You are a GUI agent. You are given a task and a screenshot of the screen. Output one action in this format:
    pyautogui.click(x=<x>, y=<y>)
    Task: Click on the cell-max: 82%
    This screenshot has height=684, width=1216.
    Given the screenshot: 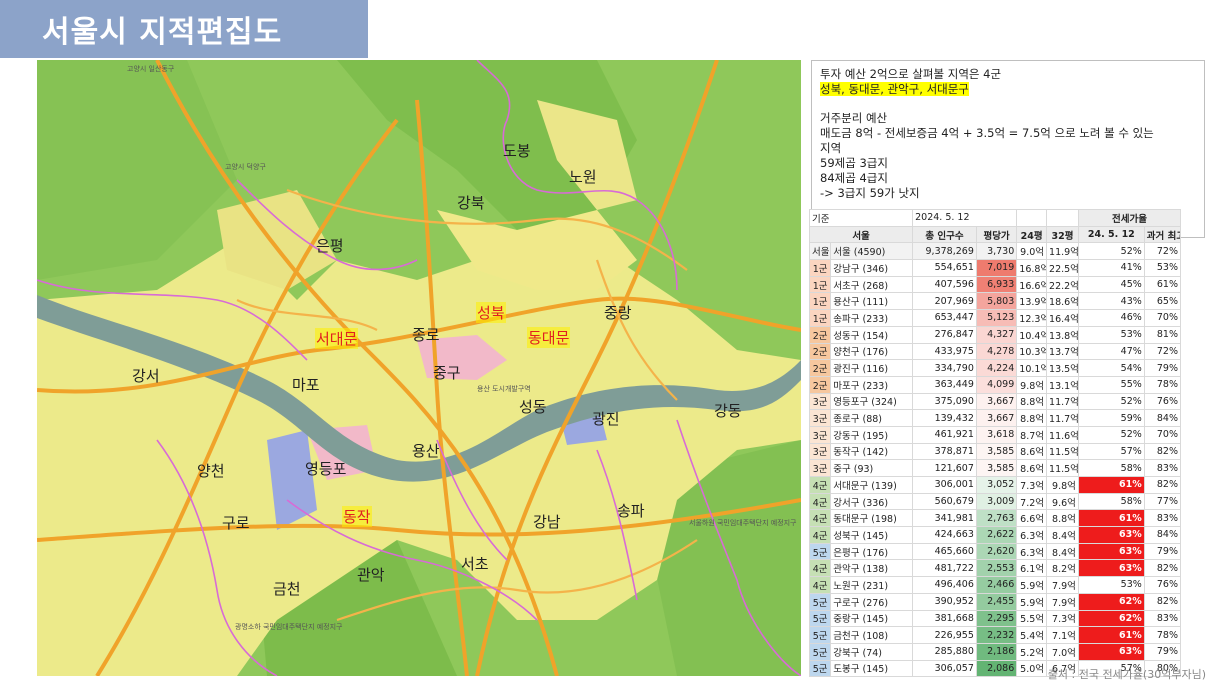 What is the action you would take?
    pyautogui.click(x=1162, y=601)
    